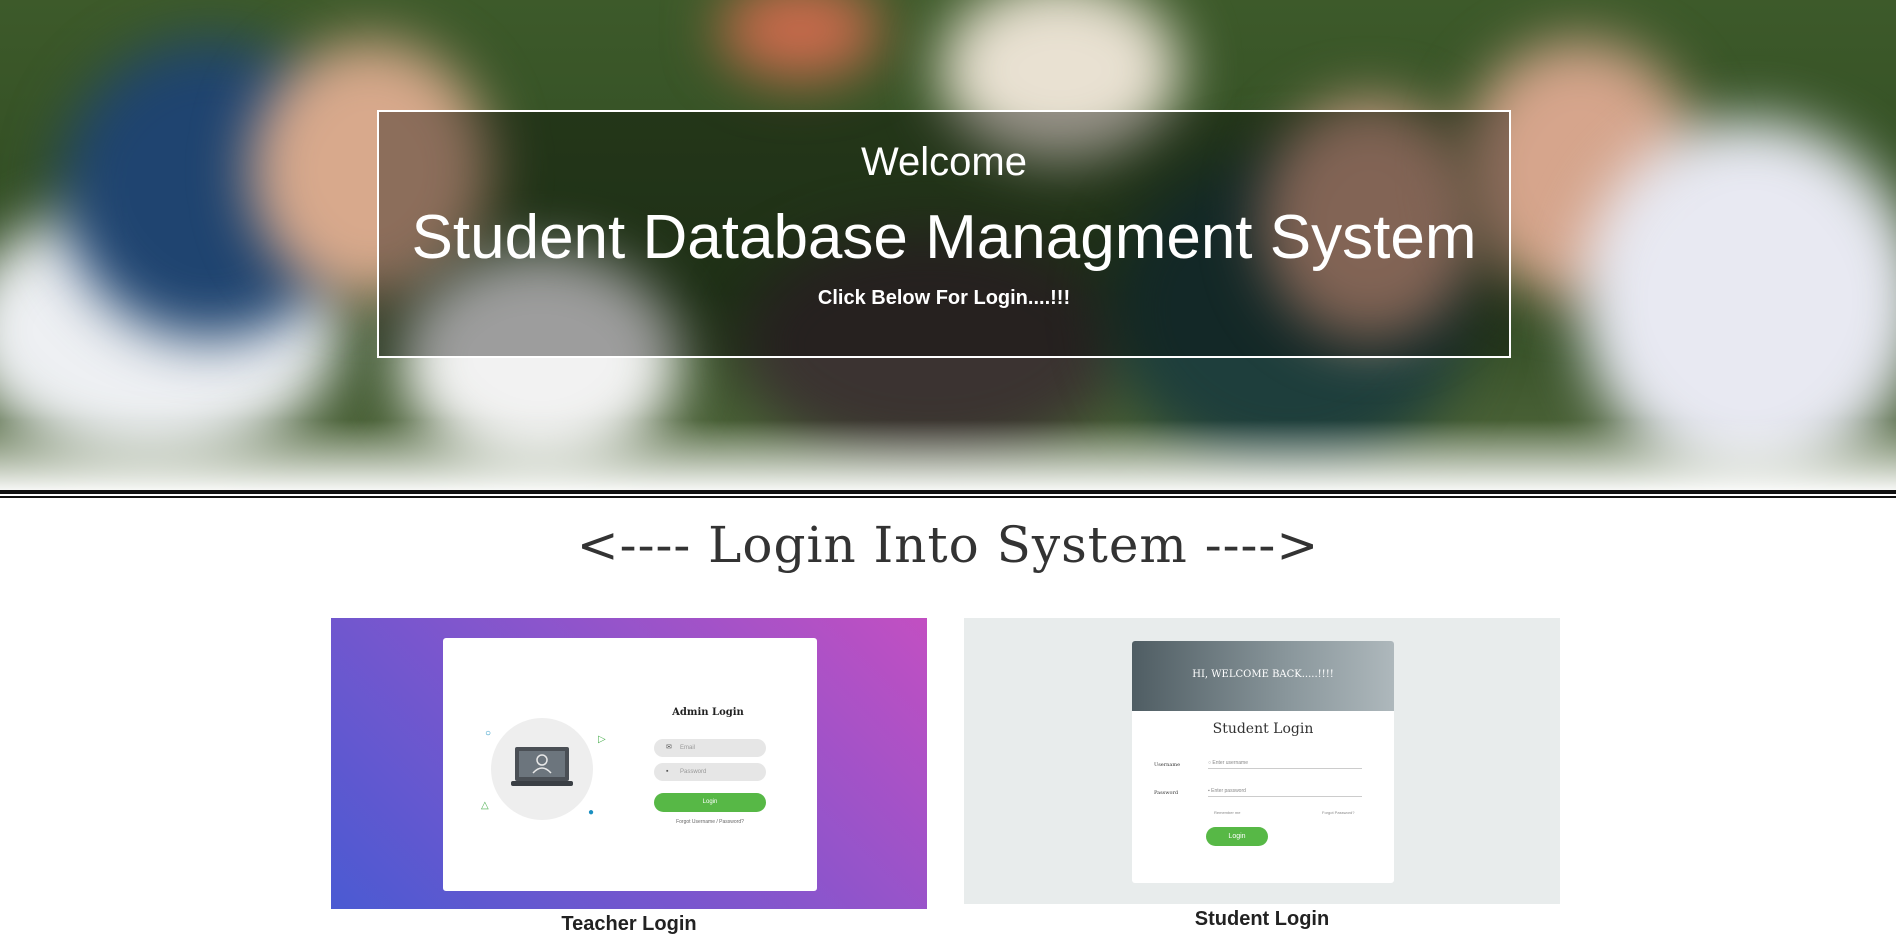 This screenshot has width=1896, height=937. What do you see at coordinates (1285, 763) in the screenshot?
I see `username-field: ○ Enter username` at bounding box center [1285, 763].